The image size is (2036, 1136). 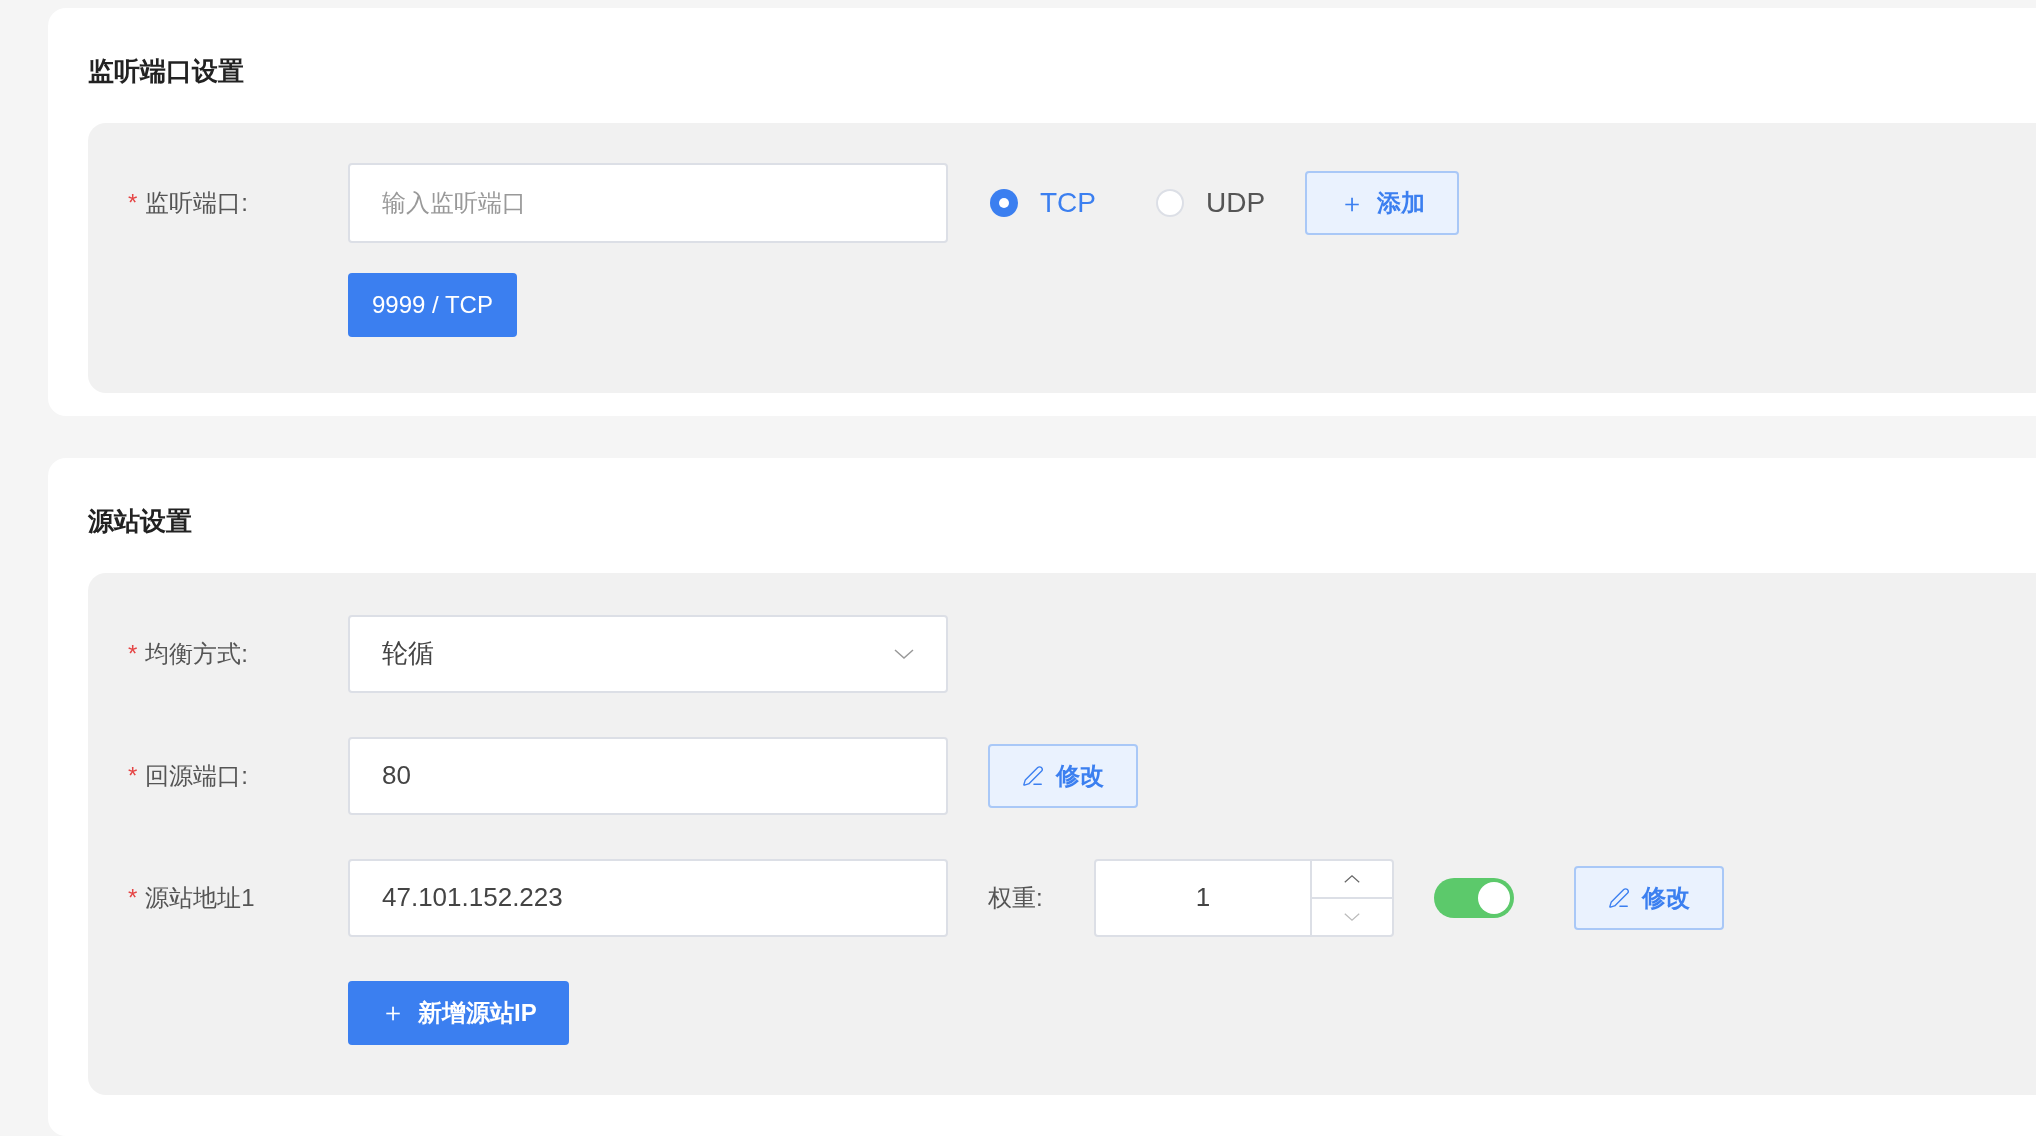 I want to click on field-label: 回源端口:, so click(x=196, y=775).